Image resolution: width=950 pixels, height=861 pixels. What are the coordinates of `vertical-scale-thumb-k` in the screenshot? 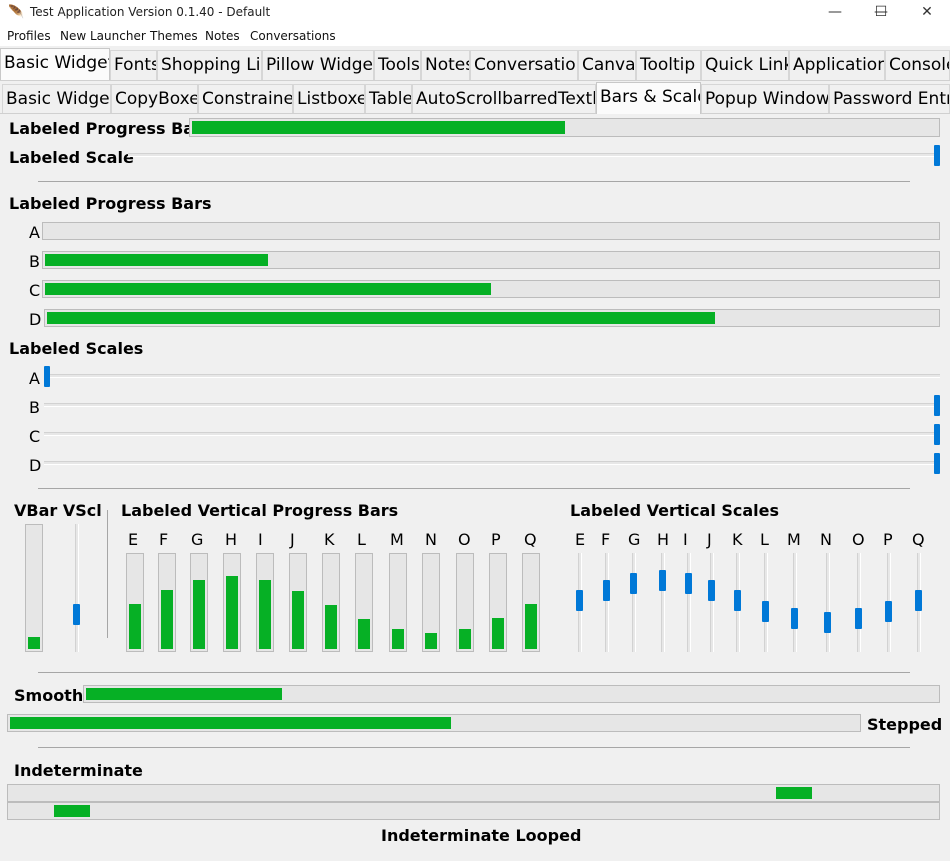 It's located at (737, 600).